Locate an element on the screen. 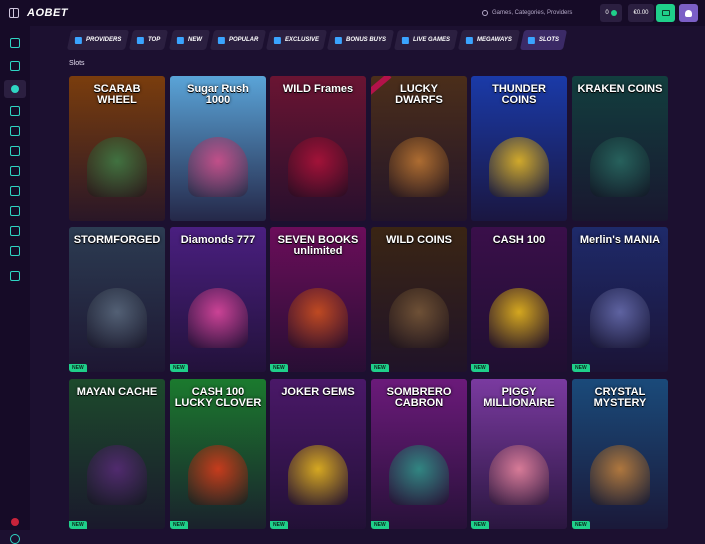 This screenshot has width=705, height=544. game-title: MAYAN CACHE is located at coordinates (117, 392).